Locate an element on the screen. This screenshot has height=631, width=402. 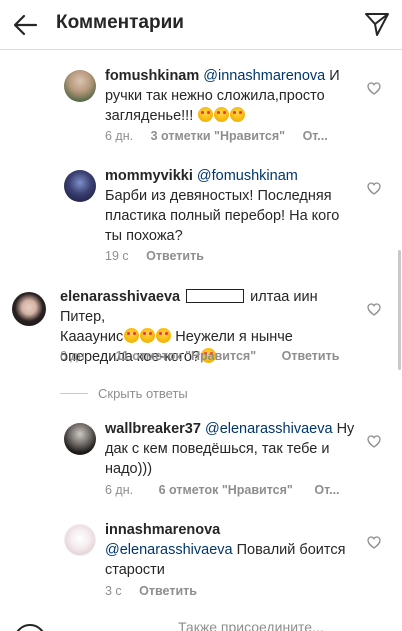
comment-meta: 6 дн. 11 отметок "Нравится" Ответить is located at coordinates (206, 356).